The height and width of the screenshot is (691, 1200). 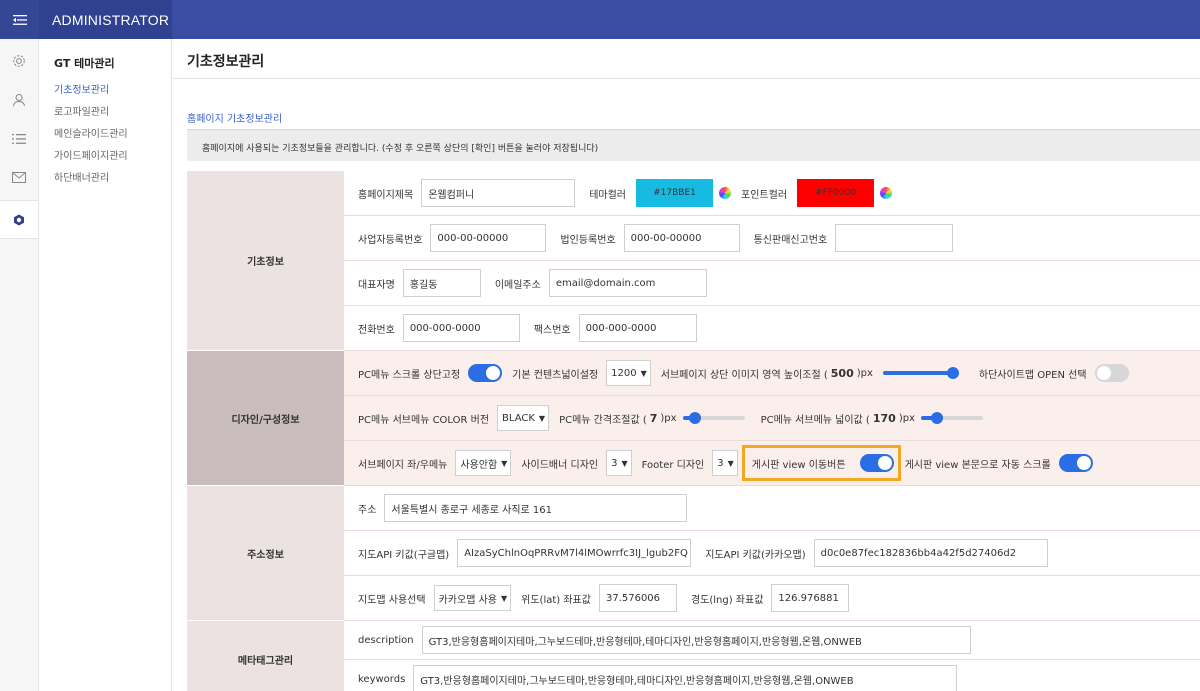 I want to click on board-autoscroll-toggle, so click(x=1075, y=463).